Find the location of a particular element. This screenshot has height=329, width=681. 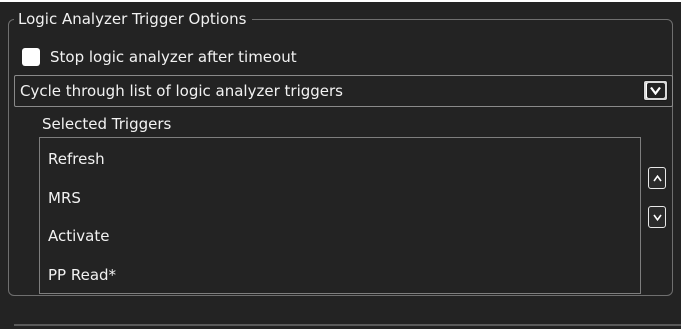

list-item: PP Read* is located at coordinates (82, 275).